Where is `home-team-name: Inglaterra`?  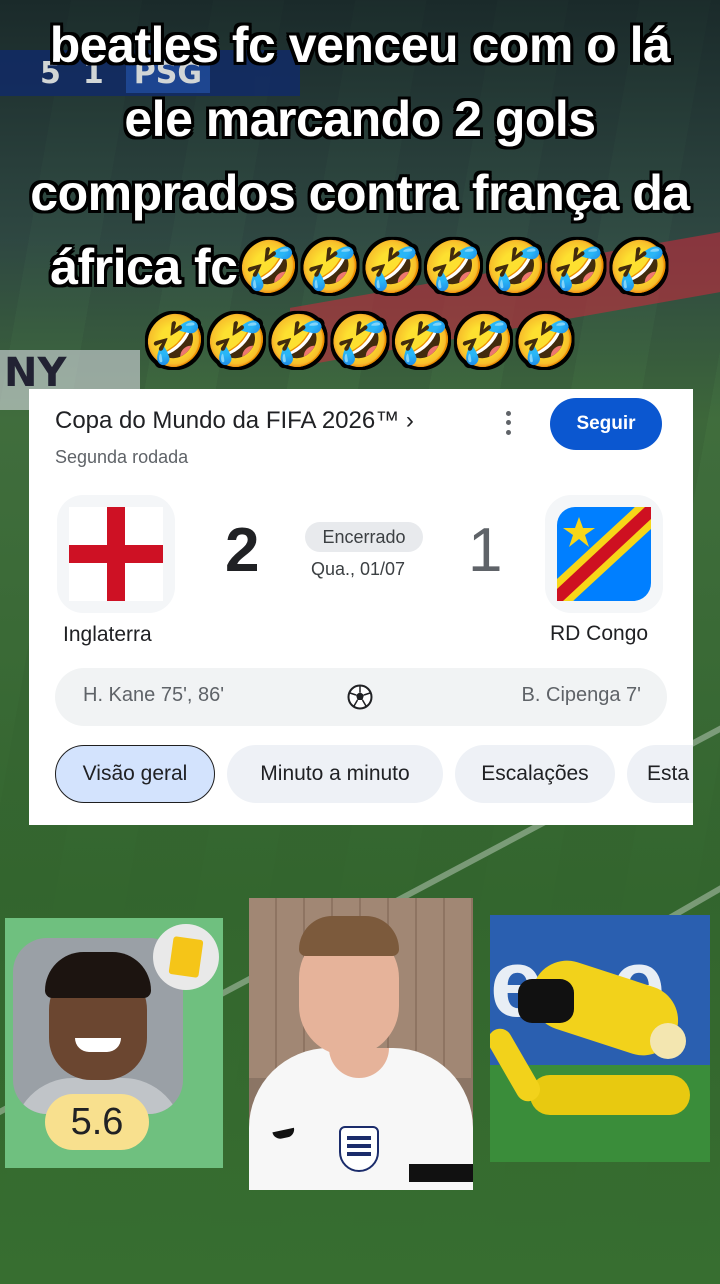 home-team-name: Inglaterra is located at coordinates (107, 635).